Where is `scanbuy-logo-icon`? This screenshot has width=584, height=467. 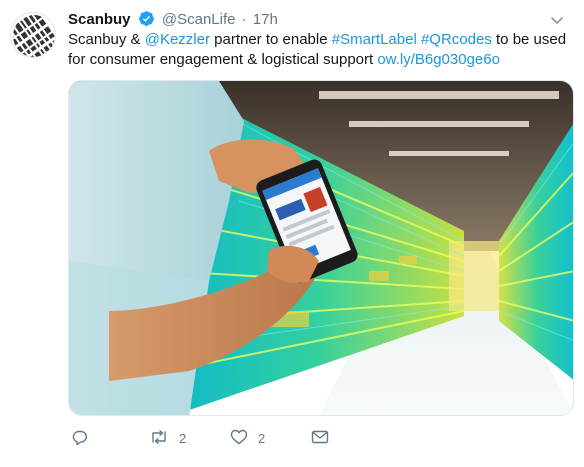 scanbuy-logo-icon is located at coordinates (33, 35).